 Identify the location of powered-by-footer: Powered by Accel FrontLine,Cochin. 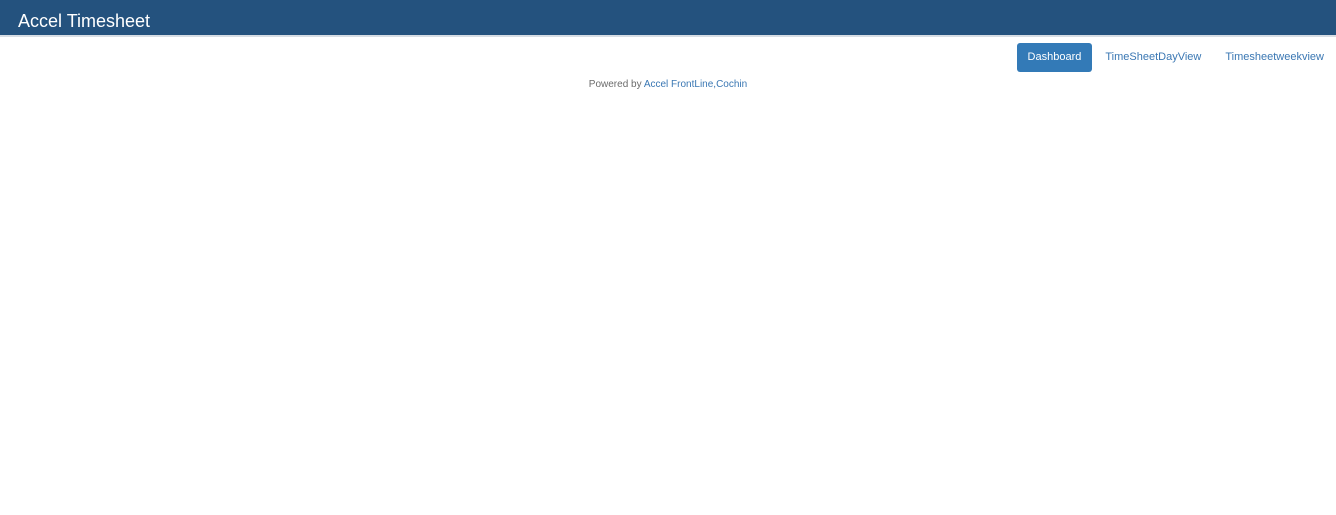
(668, 85).